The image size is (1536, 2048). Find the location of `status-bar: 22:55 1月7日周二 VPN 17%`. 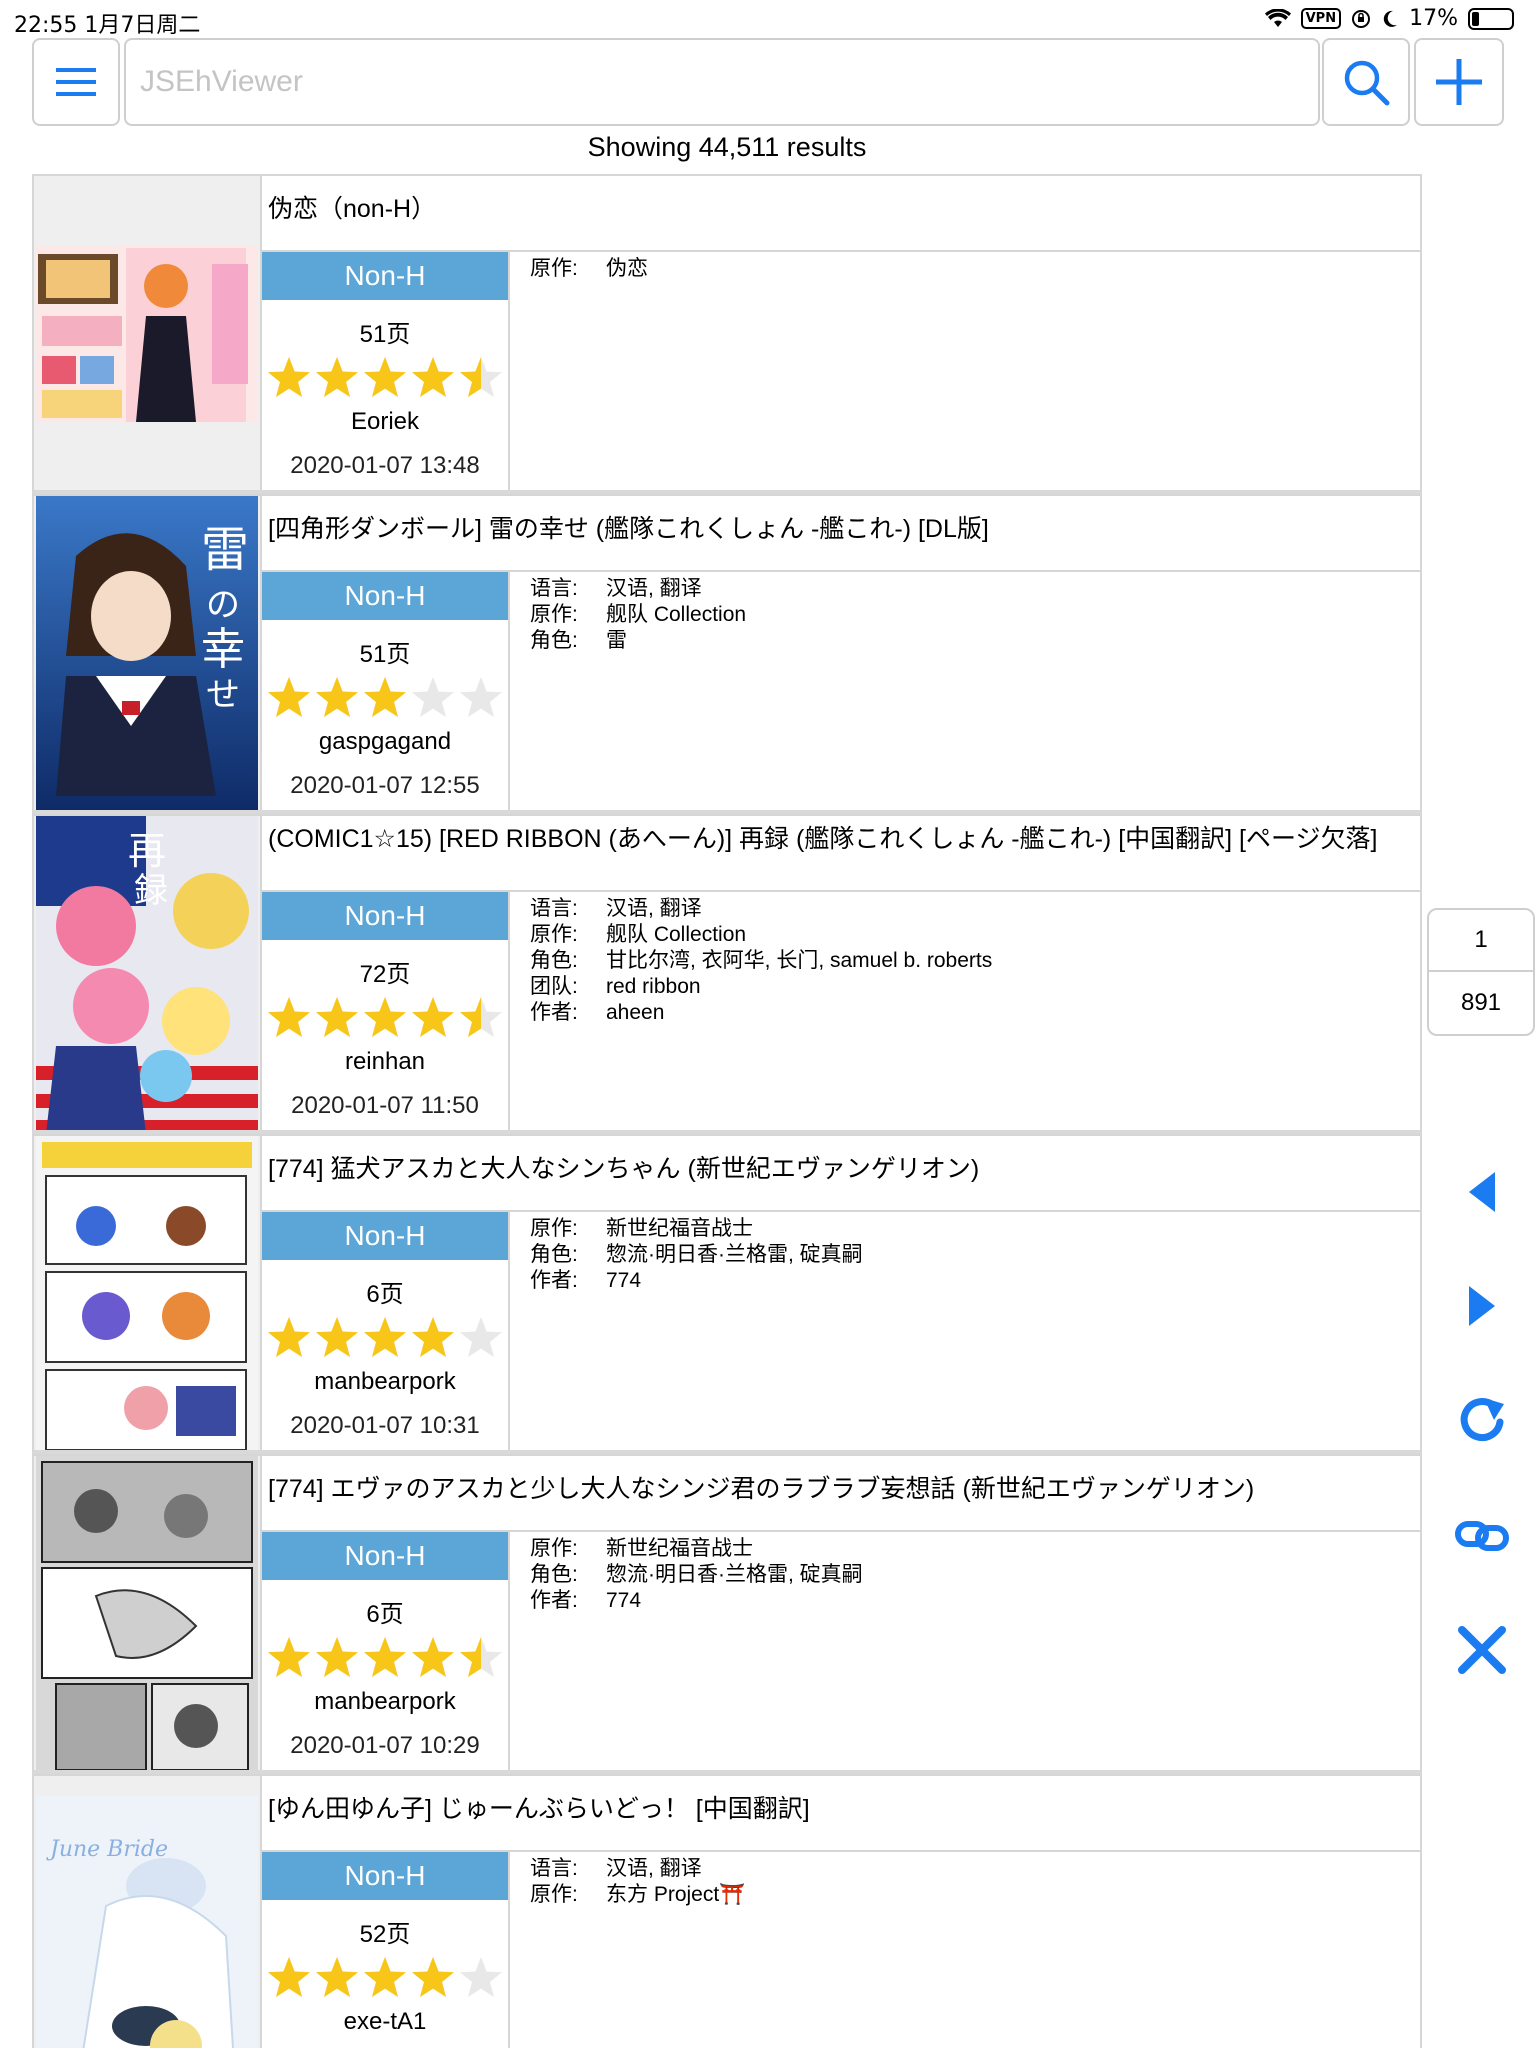

status-bar: 22:55 1月7日周二 VPN 17% is located at coordinates (768, 19).